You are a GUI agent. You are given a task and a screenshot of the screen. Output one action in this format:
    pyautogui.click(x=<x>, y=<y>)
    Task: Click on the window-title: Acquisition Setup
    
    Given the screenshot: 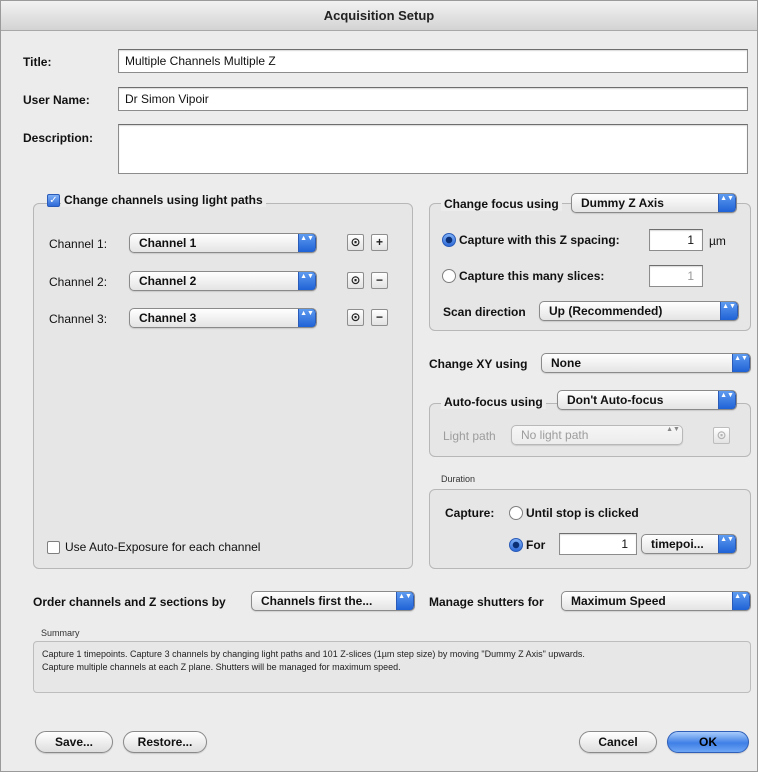 What is the action you would take?
    pyautogui.click(x=379, y=16)
    